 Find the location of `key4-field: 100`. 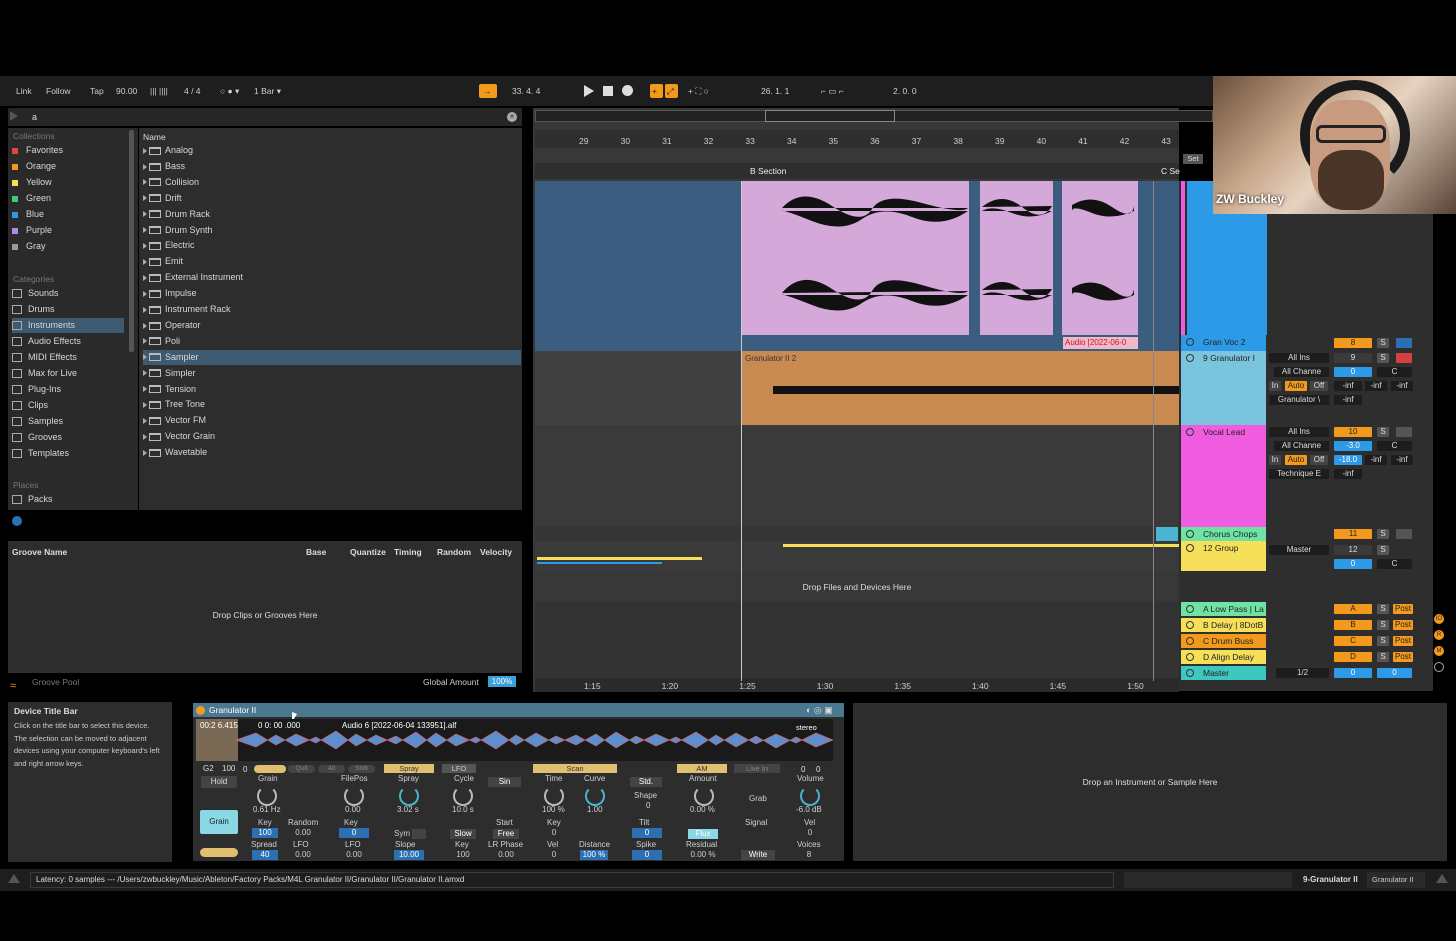

key4-field: 100 is located at coordinates (463, 855).